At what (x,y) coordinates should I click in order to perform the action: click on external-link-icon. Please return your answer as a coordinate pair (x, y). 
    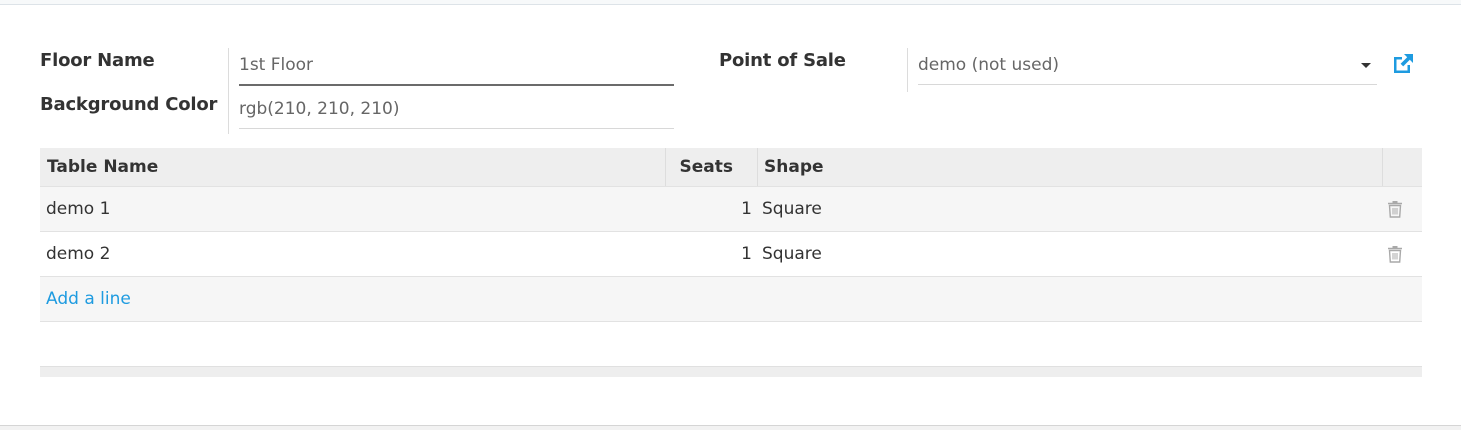
    Looking at the image, I should click on (1403, 64).